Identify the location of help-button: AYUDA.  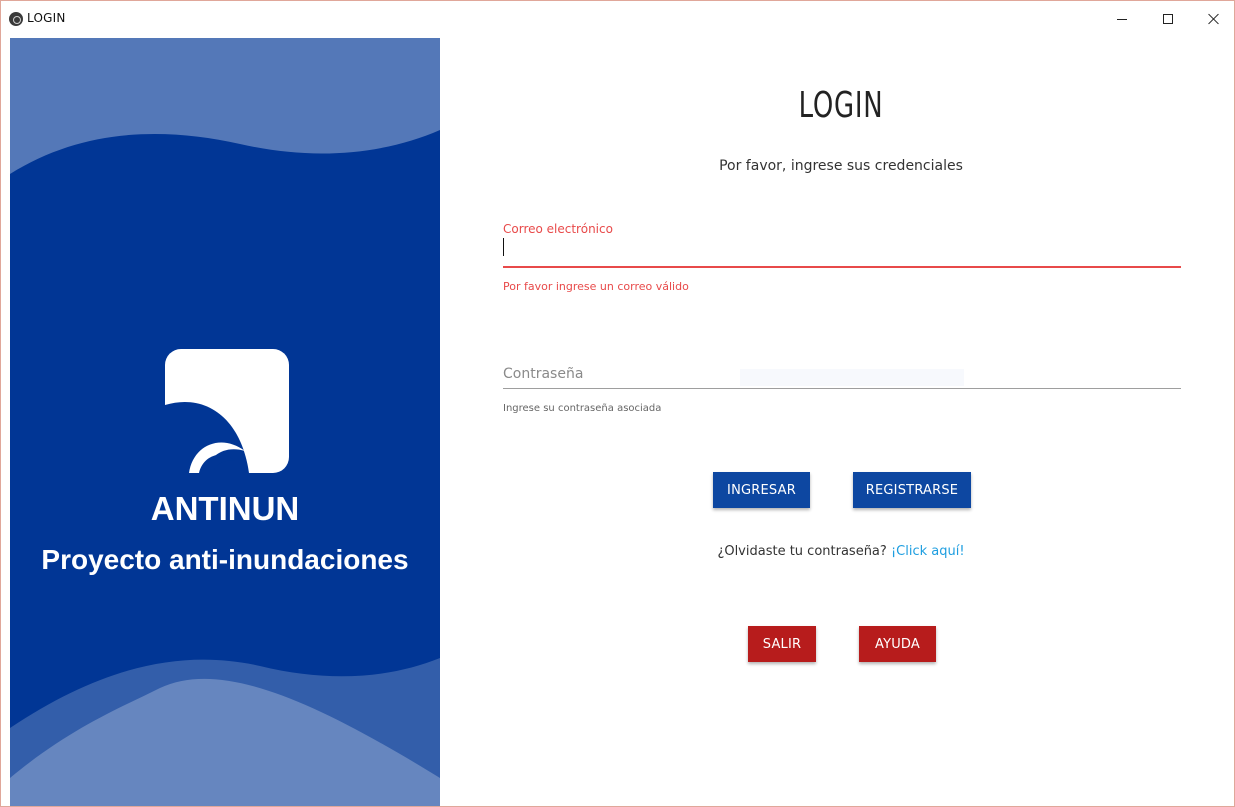
(897, 644).